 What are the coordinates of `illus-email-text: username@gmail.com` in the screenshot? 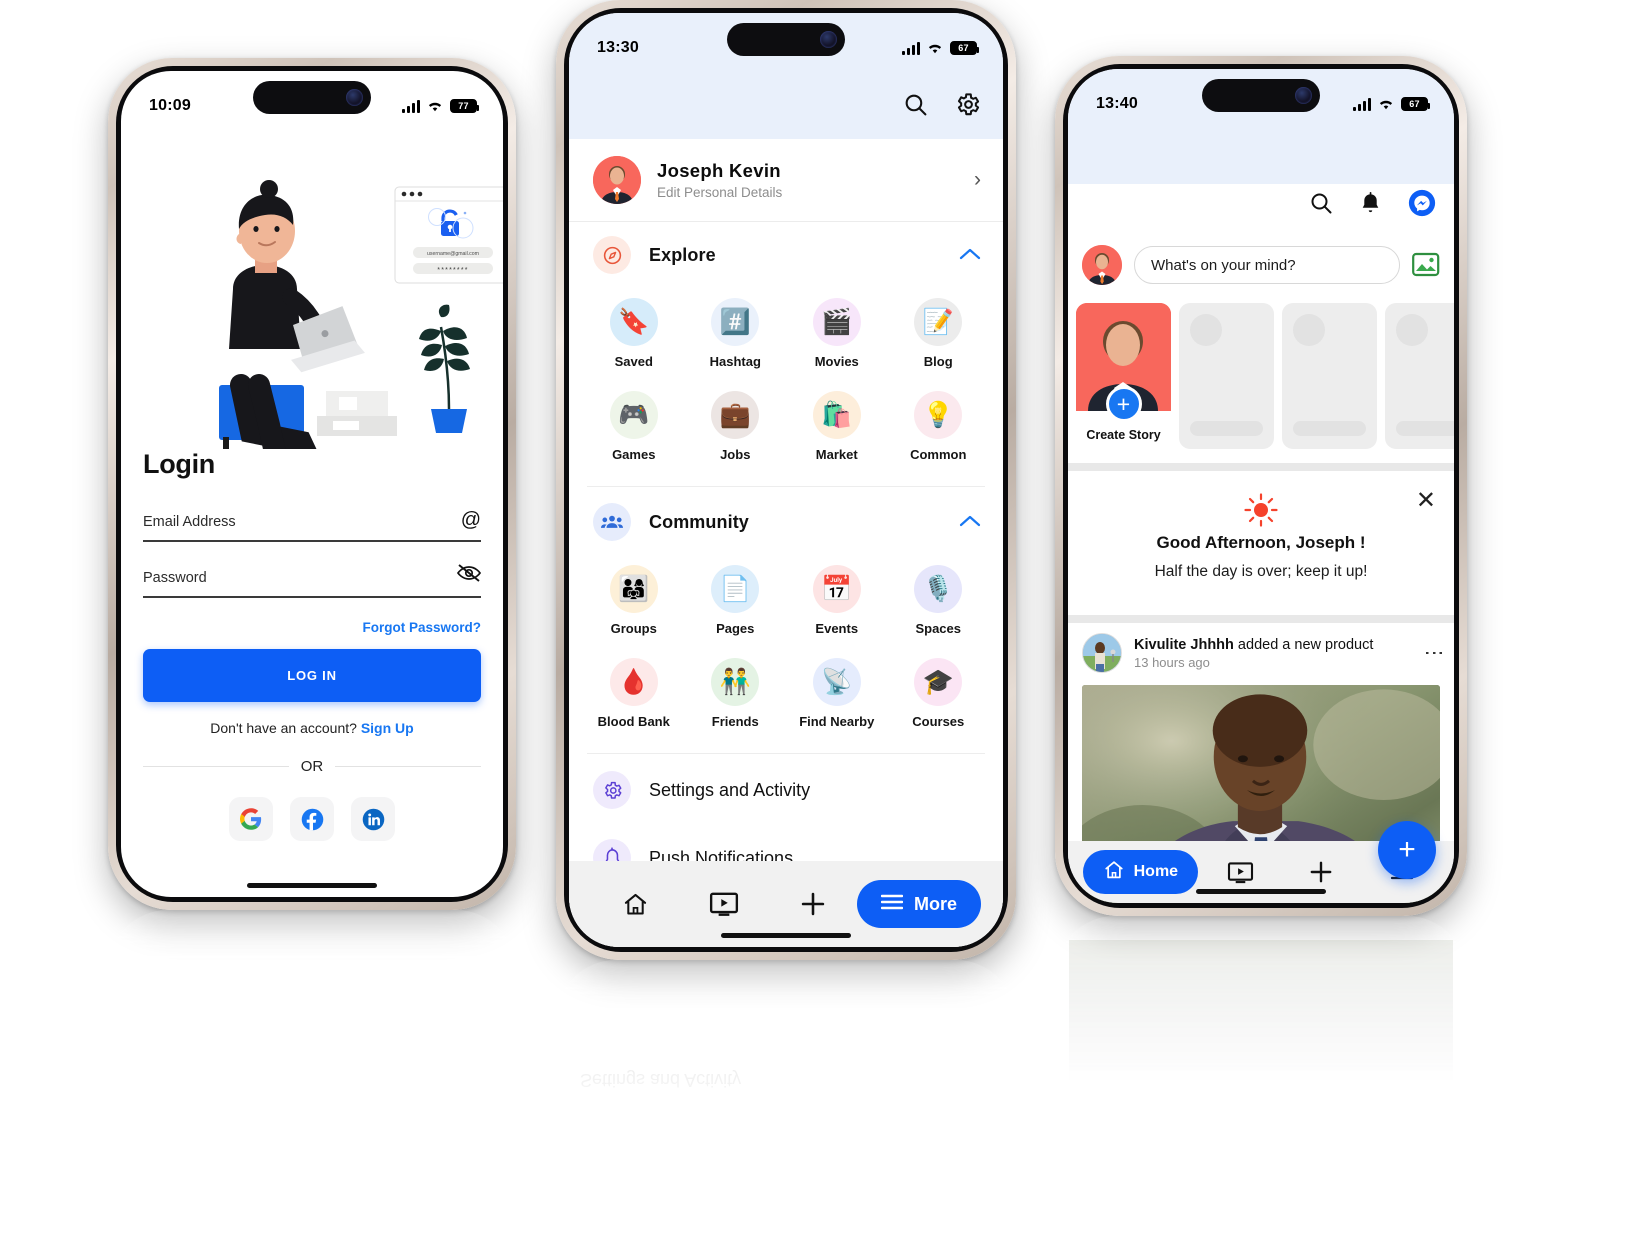 It's located at (453, 254).